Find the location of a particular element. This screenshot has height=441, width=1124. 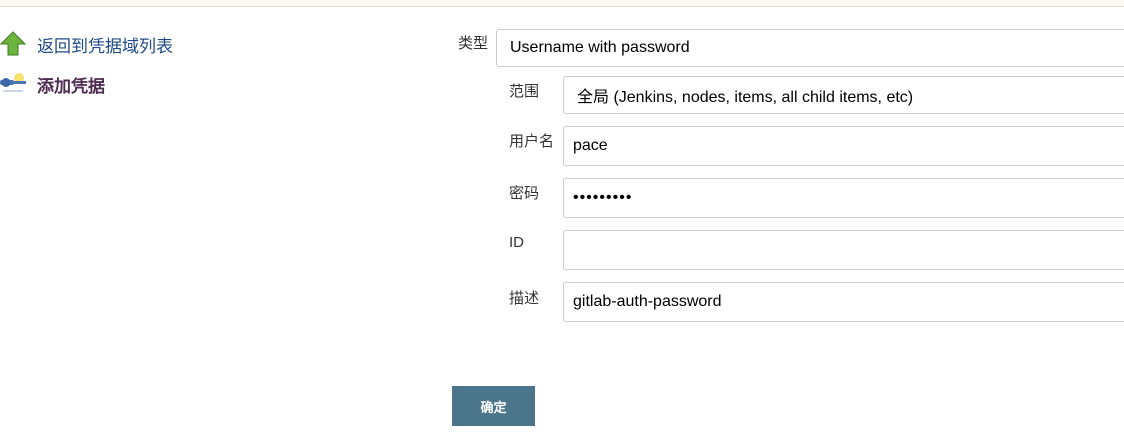

username-input: pace is located at coordinates (843, 146).